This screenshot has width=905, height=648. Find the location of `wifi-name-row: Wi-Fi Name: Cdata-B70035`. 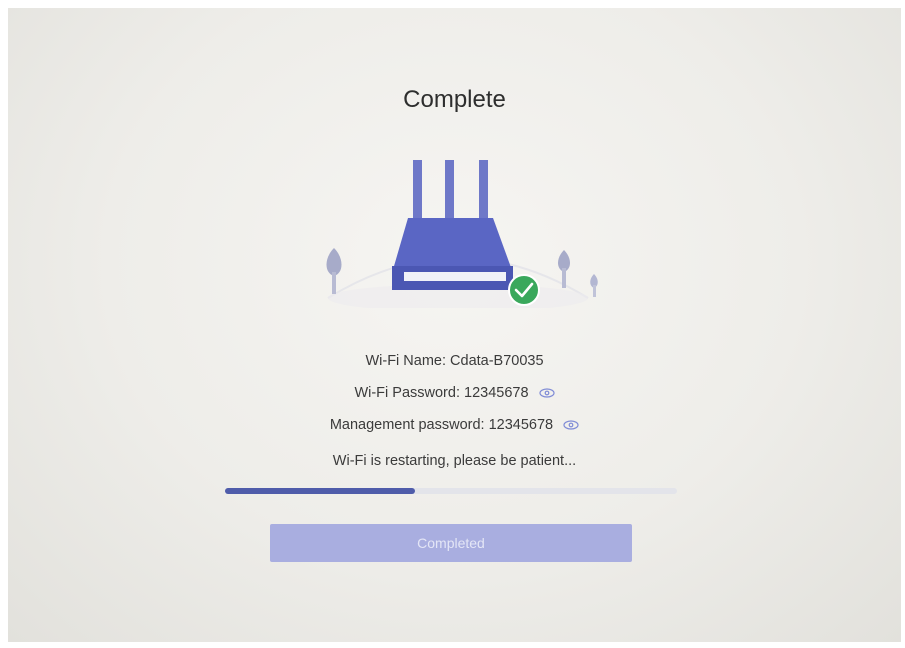

wifi-name-row: Wi-Fi Name: Cdata-B70035 is located at coordinates (454, 361).